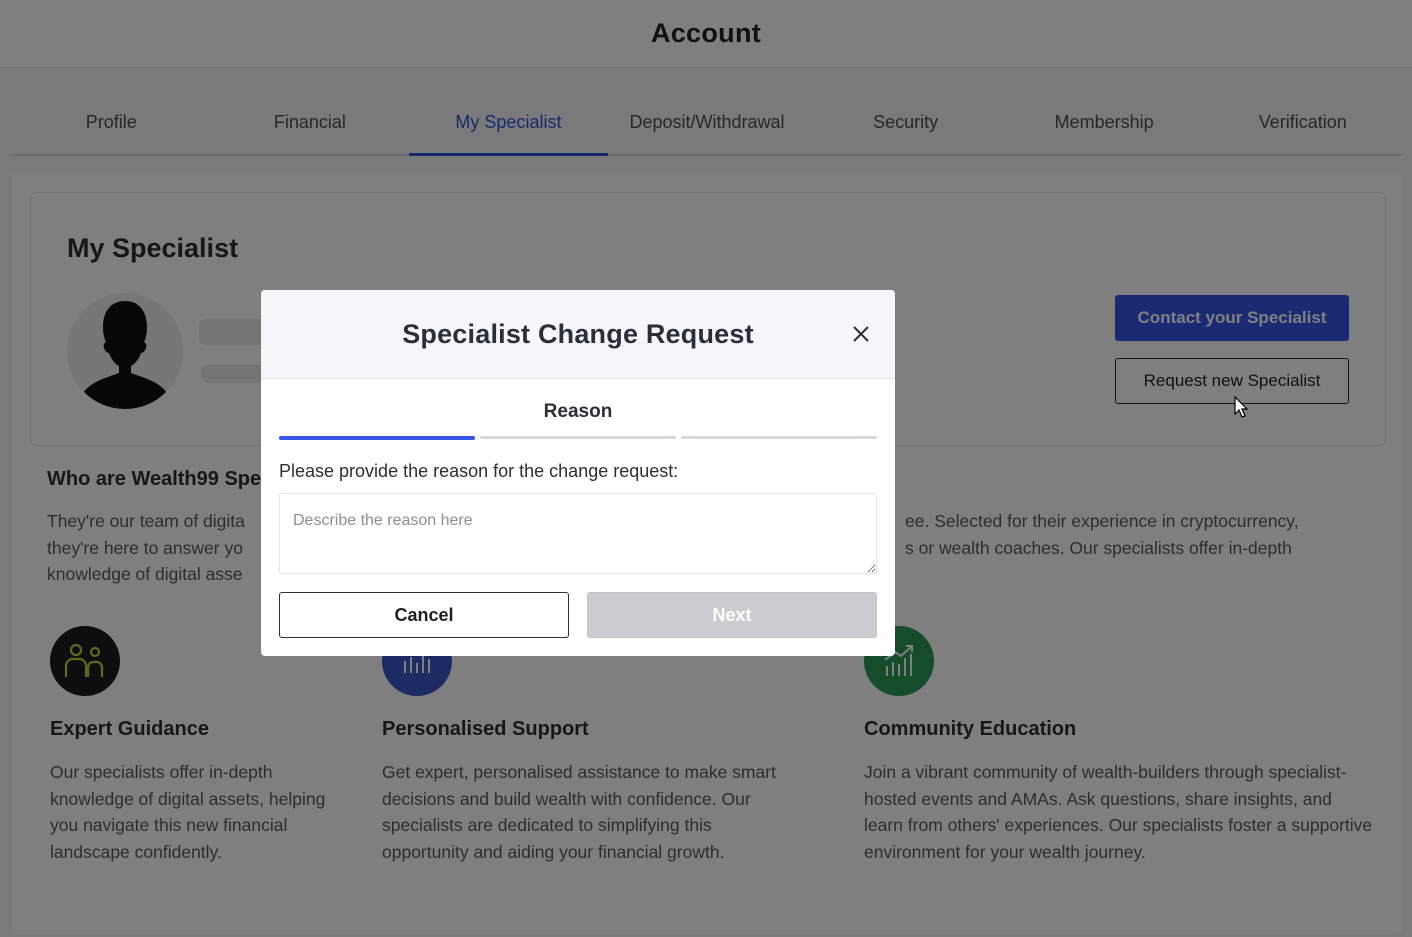  Describe the element at coordinates (861, 334) in the screenshot. I see `close-icon` at that location.